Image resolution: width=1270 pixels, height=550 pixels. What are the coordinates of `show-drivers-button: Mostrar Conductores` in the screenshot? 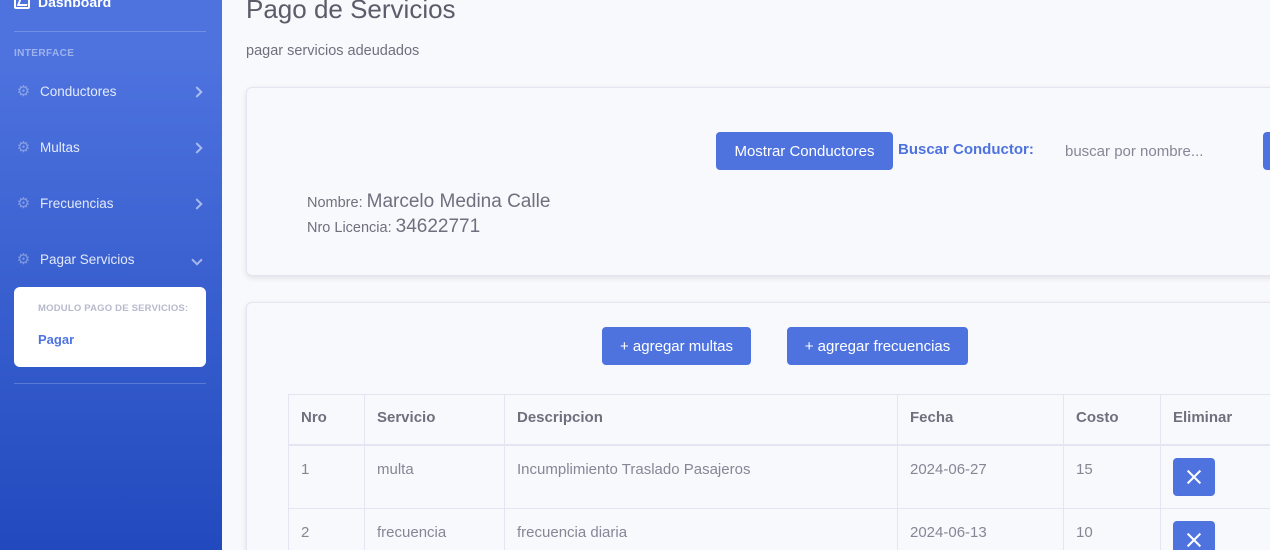 It's located at (804, 151).